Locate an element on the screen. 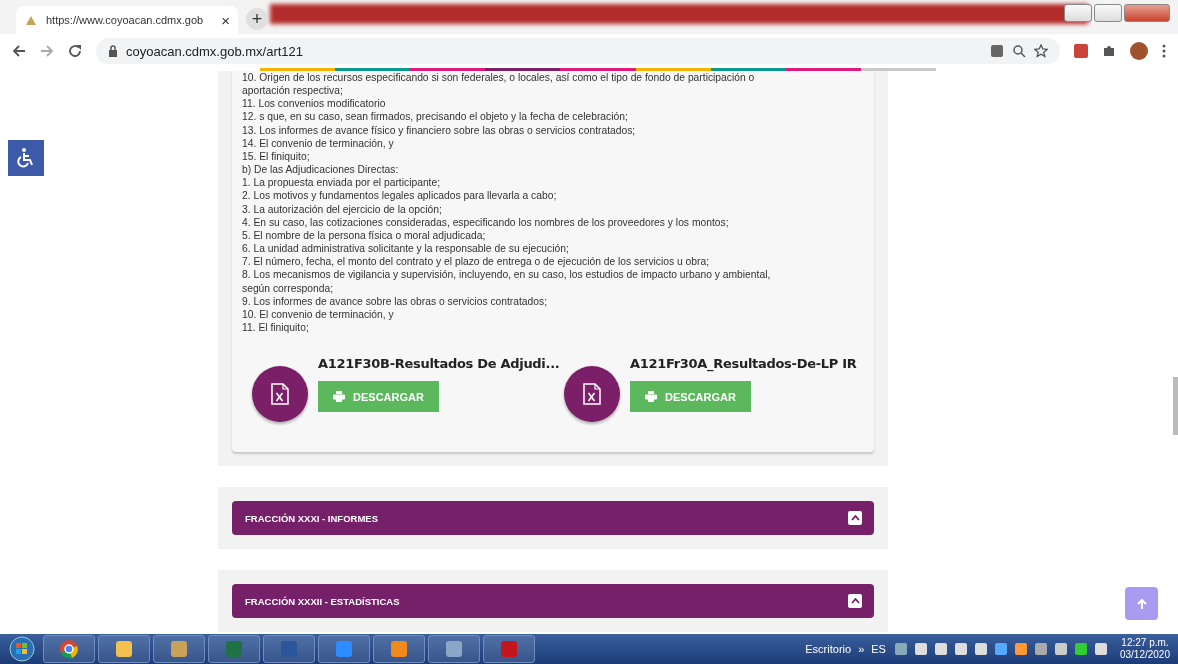 The image size is (1178, 664). file-title: A121Fr30A_Resultados-De-LP IR is located at coordinates (743, 364).